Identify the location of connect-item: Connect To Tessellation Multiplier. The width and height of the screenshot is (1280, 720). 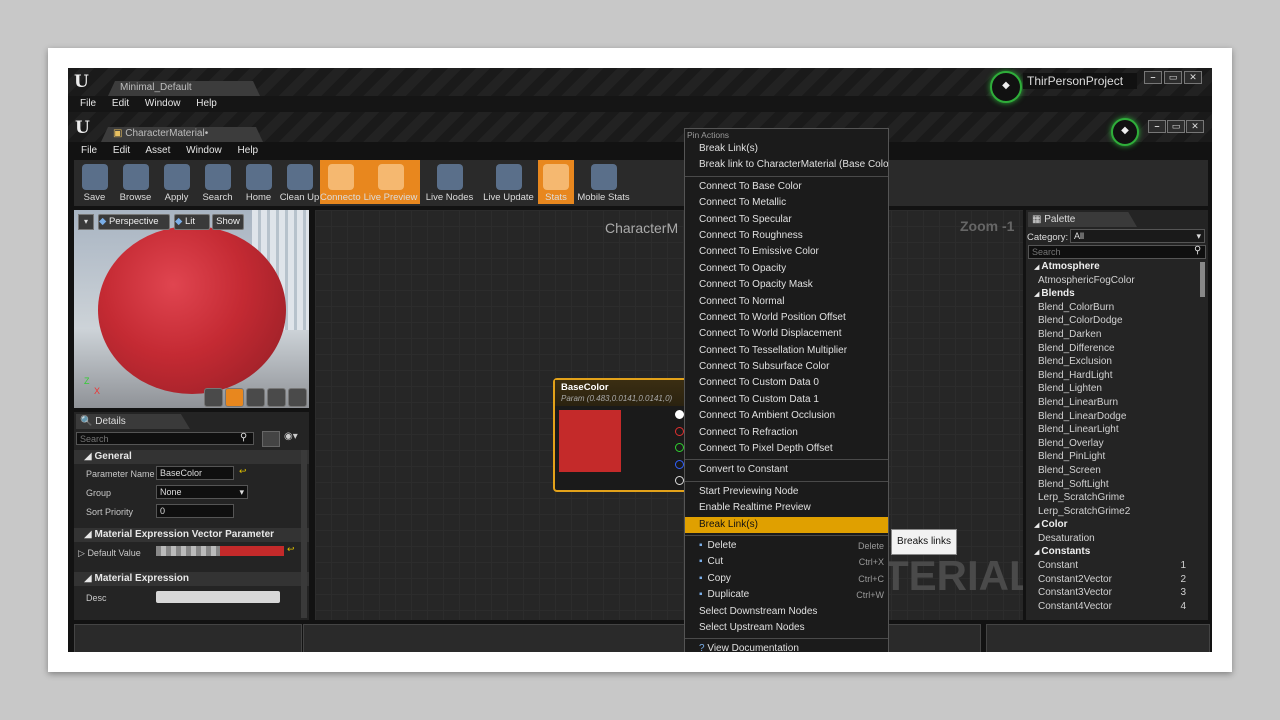
(786, 351).